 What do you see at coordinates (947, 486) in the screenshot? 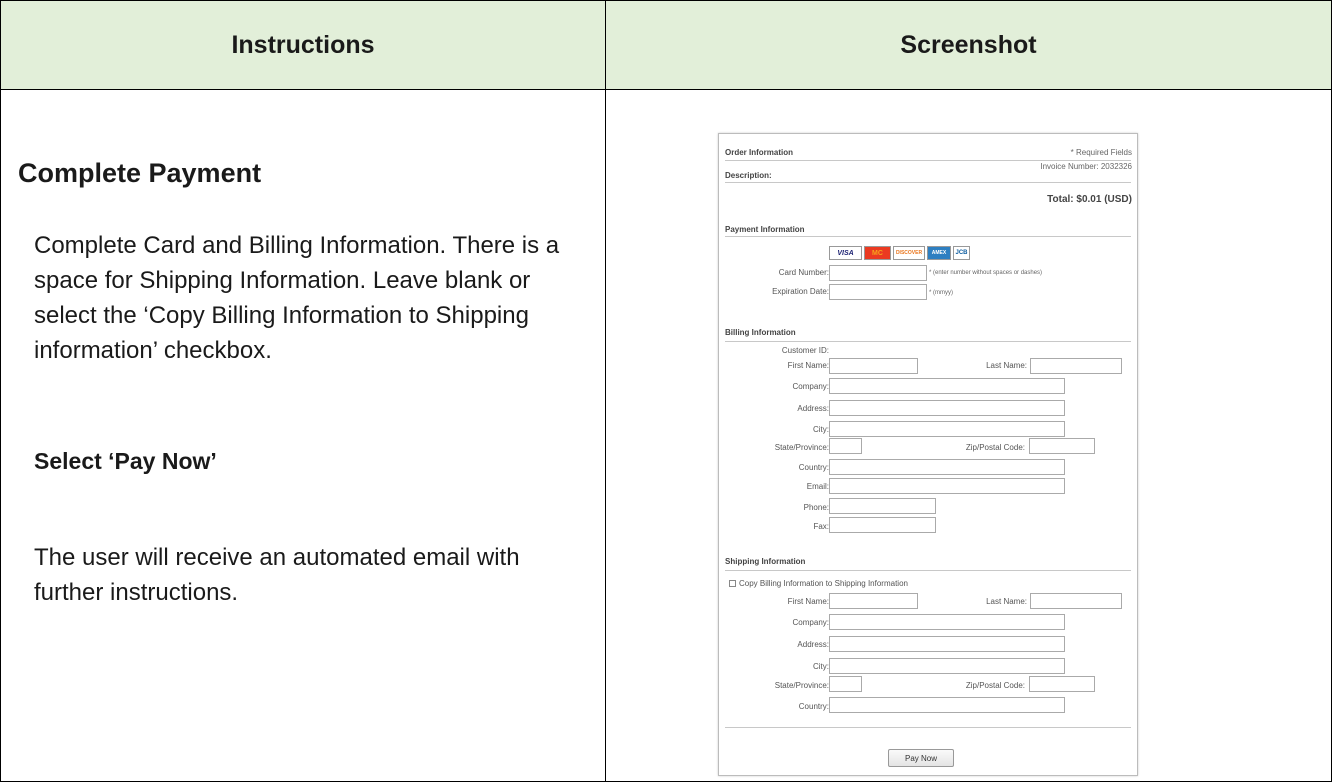
I see `billing-email-input` at bounding box center [947, 486].